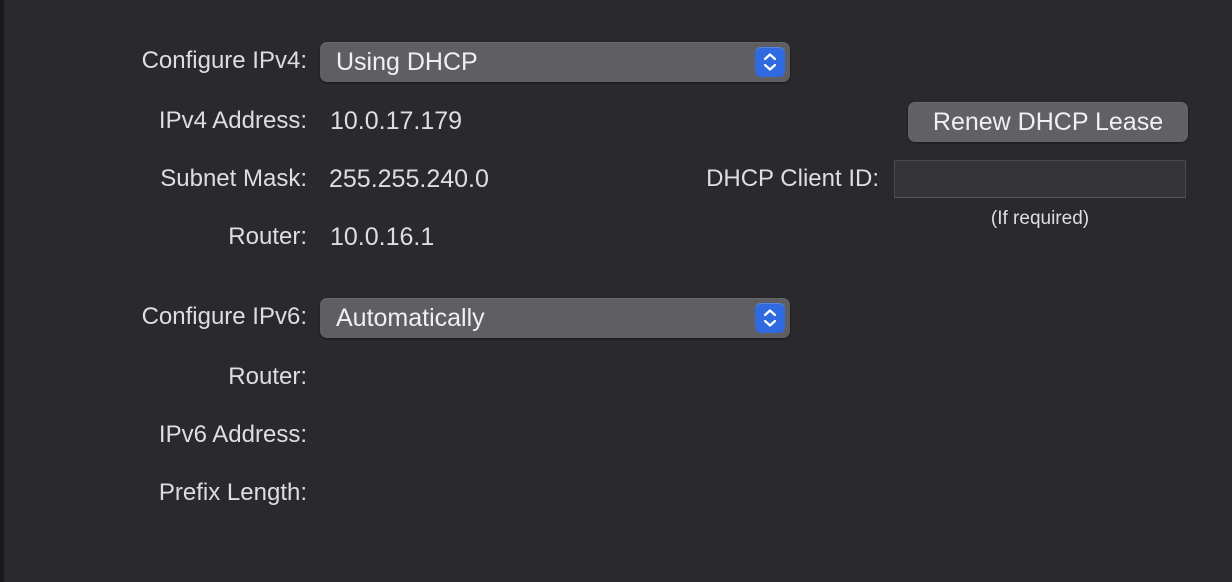 This screenshot has height=582, width=1232. Describe the element at coordinates (1040, 218) in the screenshot. I see `dhcp-client-id-hint: (If required)` at that location.